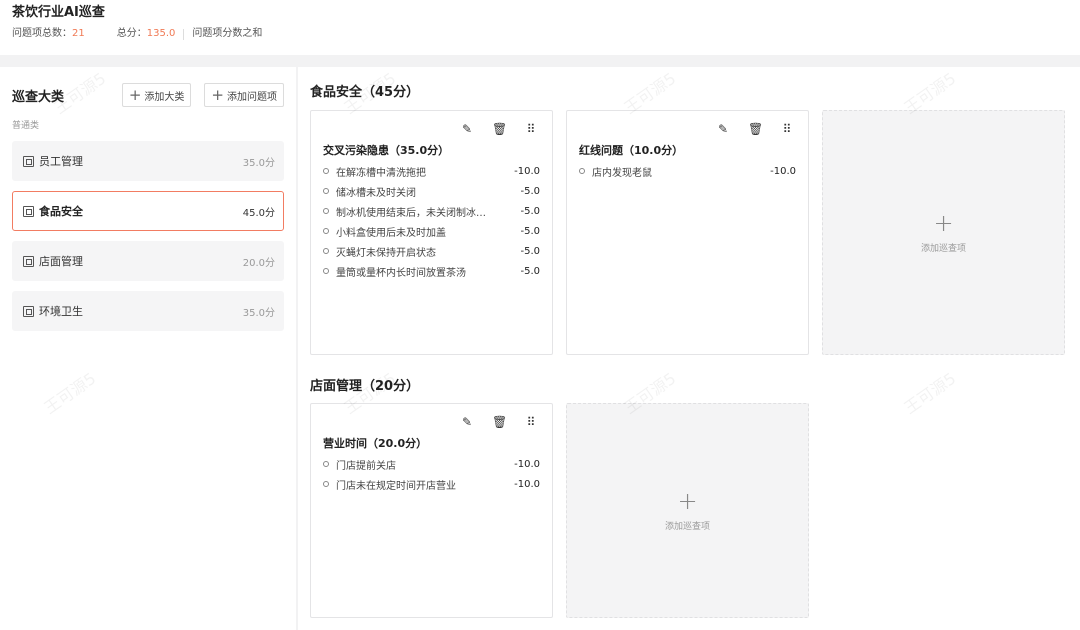  I want to click on total-score-value: 135.0, so click(161, 33).